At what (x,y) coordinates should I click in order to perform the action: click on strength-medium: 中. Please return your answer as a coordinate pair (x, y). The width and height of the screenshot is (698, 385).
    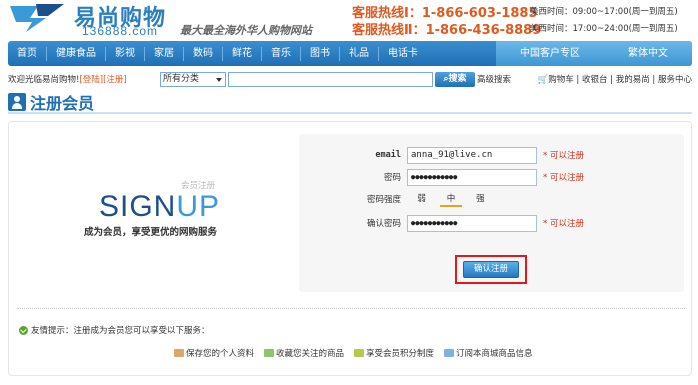
    Looking at the image, I should click on (450, 199).